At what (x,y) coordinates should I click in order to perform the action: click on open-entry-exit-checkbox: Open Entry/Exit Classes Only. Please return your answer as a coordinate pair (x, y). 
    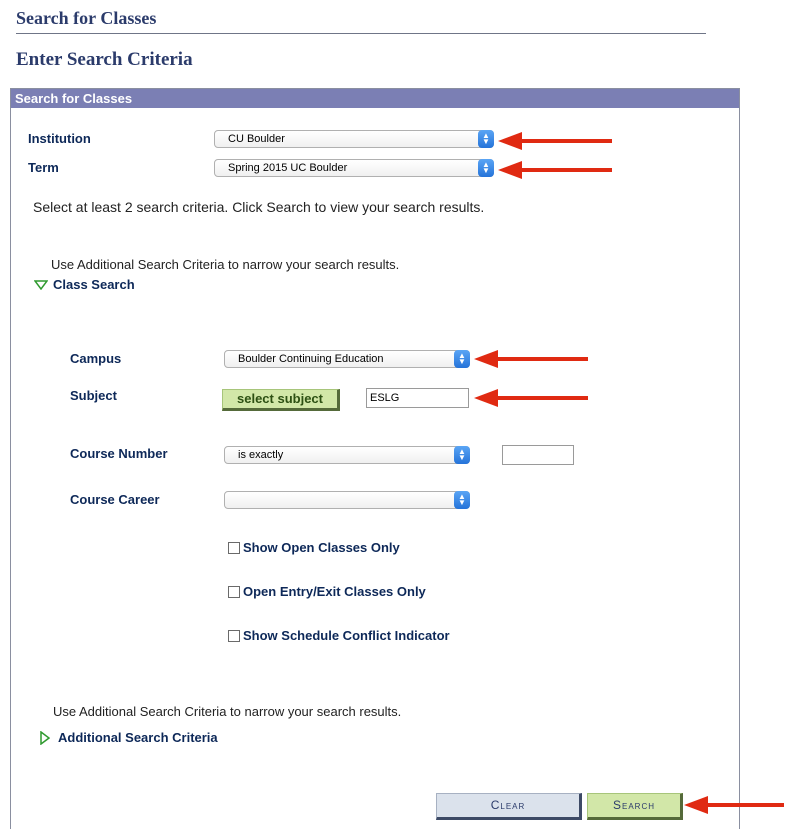
    Looking at the image, I should click on (327, 591).